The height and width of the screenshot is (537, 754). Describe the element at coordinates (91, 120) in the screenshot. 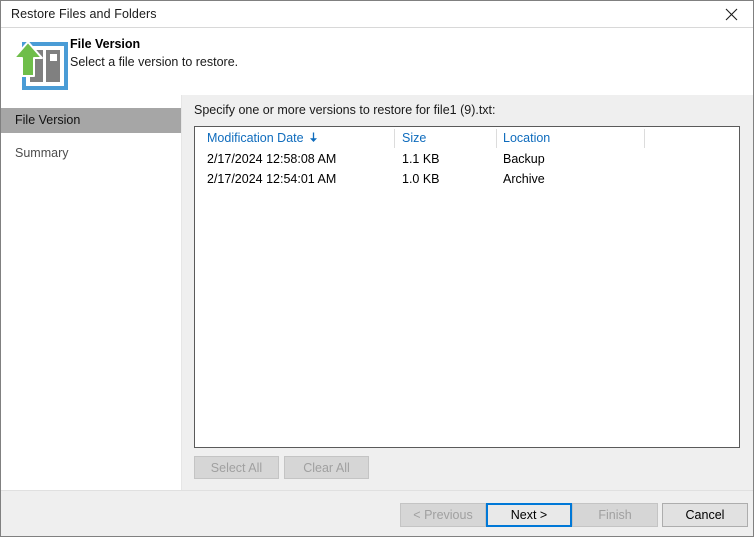

I see `sidebar-item-file-version: File Version` at that location.